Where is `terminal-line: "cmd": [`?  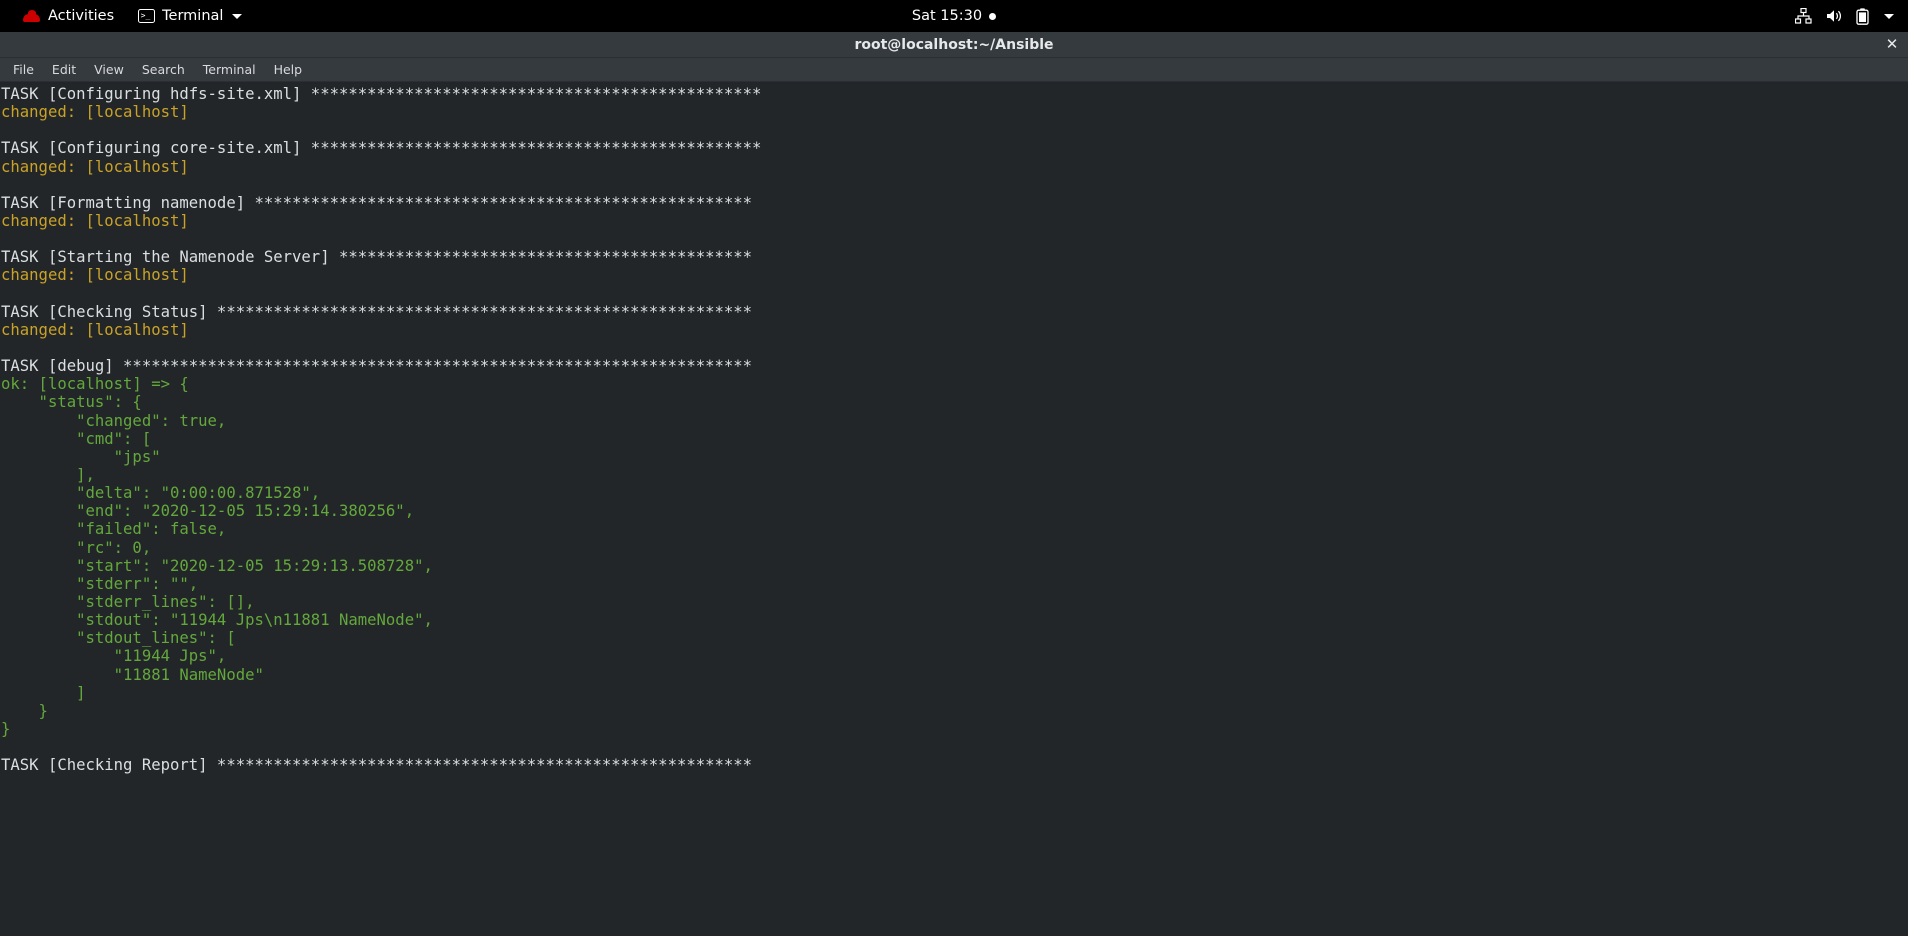 terminal-line: "cmd": [ is located at coordinates (954, 439).